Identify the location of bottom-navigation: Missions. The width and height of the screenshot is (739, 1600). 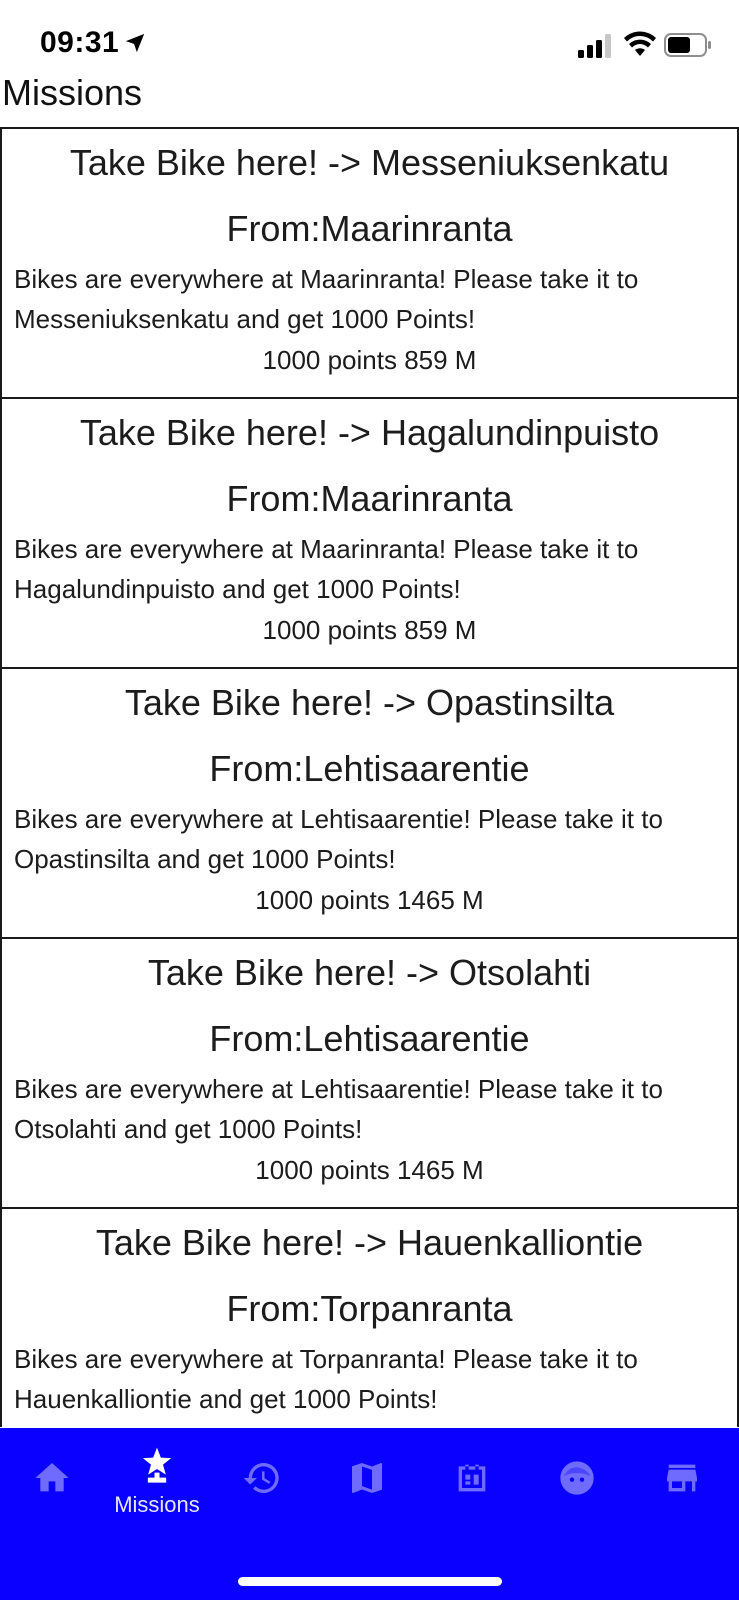
(369, 1514).